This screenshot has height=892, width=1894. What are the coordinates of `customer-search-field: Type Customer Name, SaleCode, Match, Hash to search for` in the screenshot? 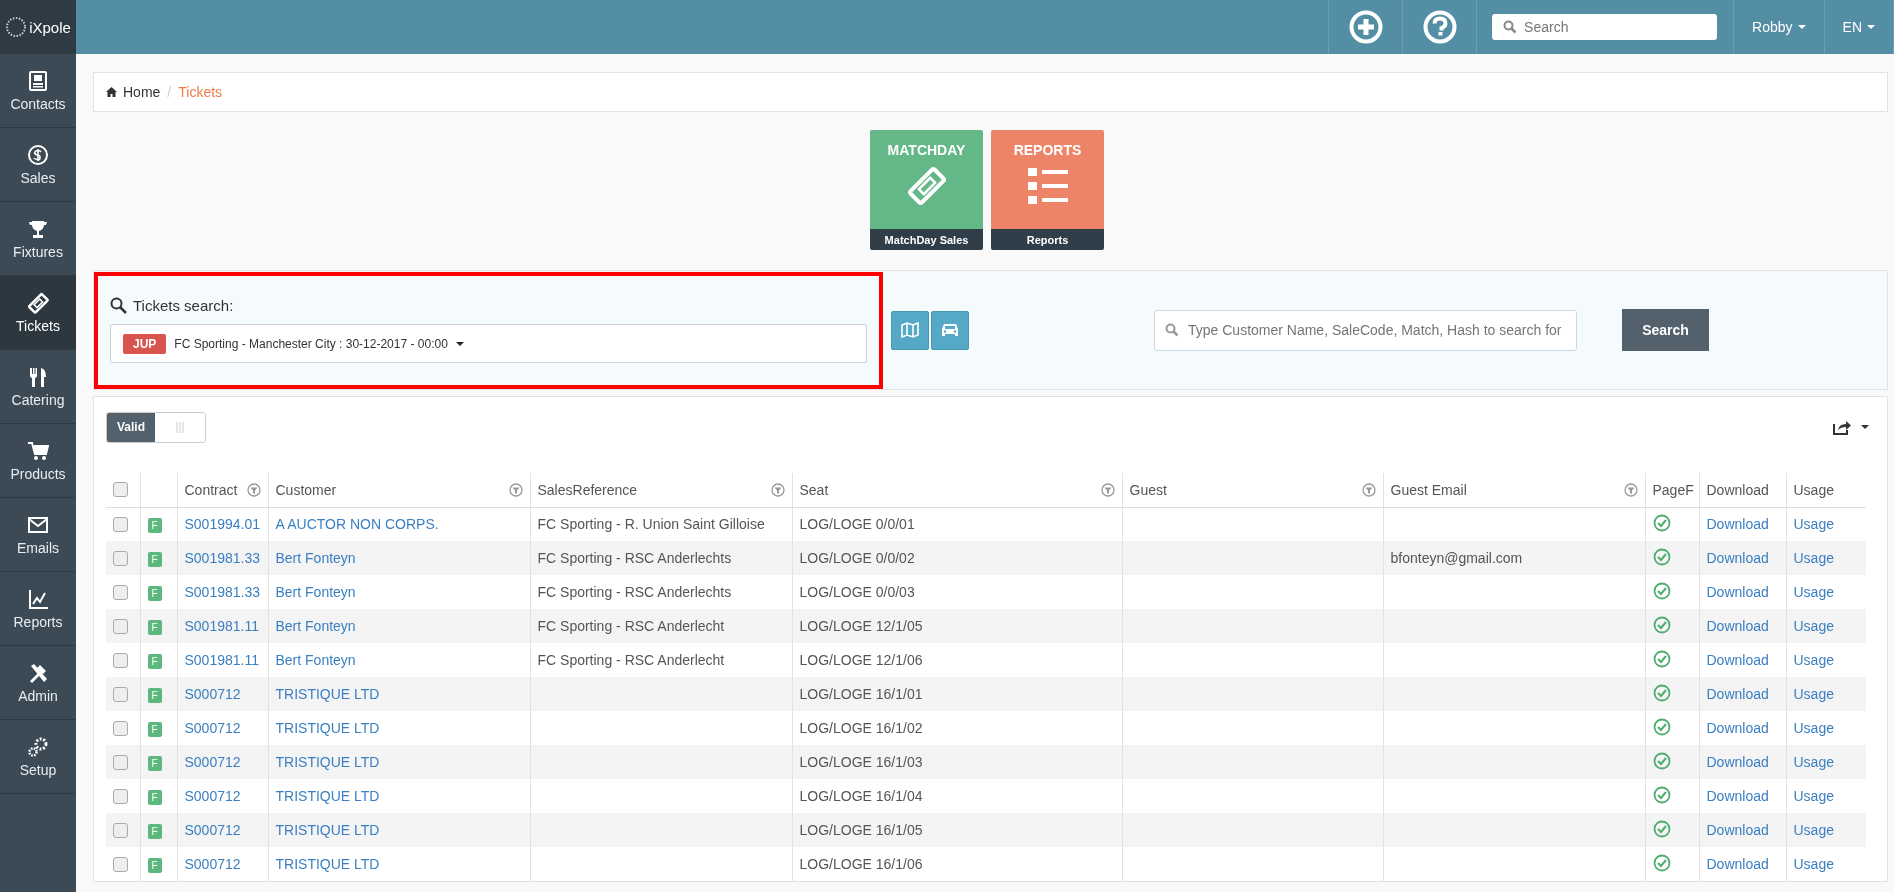 It's located at (1365, 330).